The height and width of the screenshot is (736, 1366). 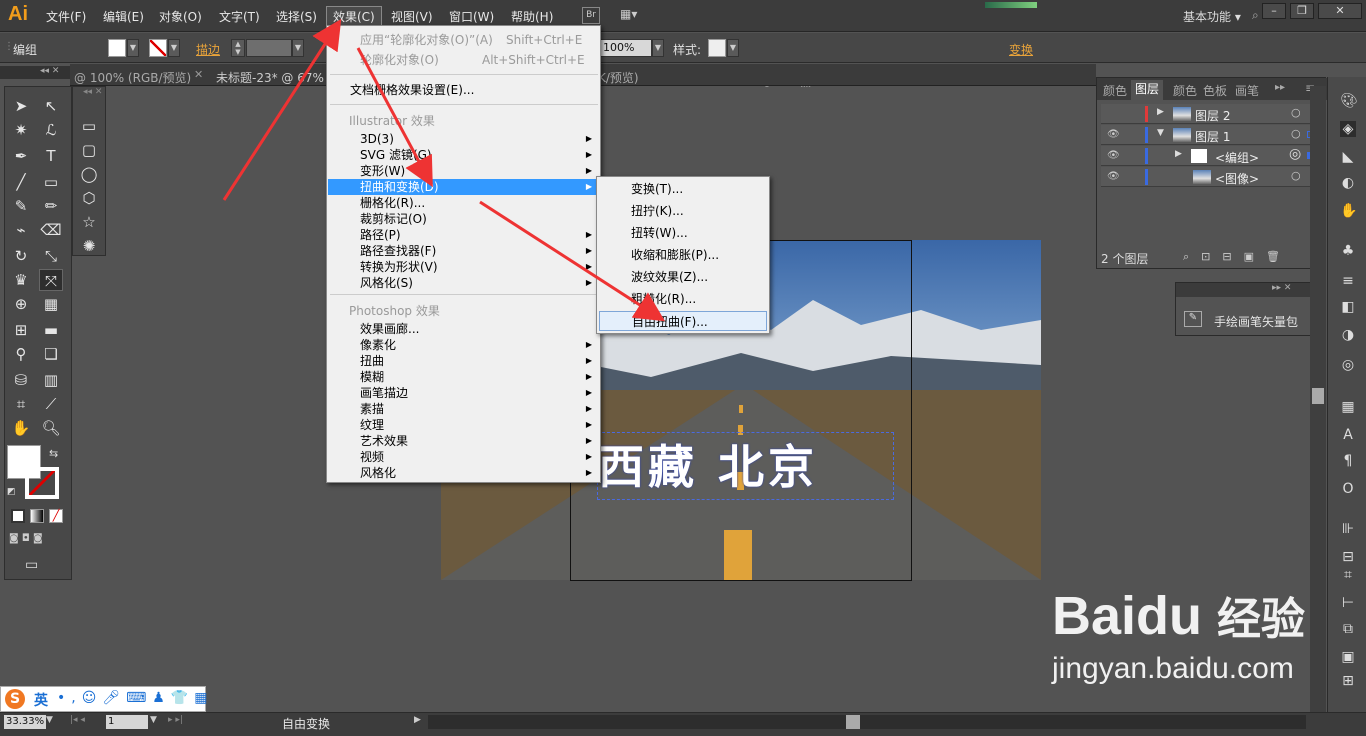 I want to click on width-tool-icon: ♛, so click(x=21, y=280).